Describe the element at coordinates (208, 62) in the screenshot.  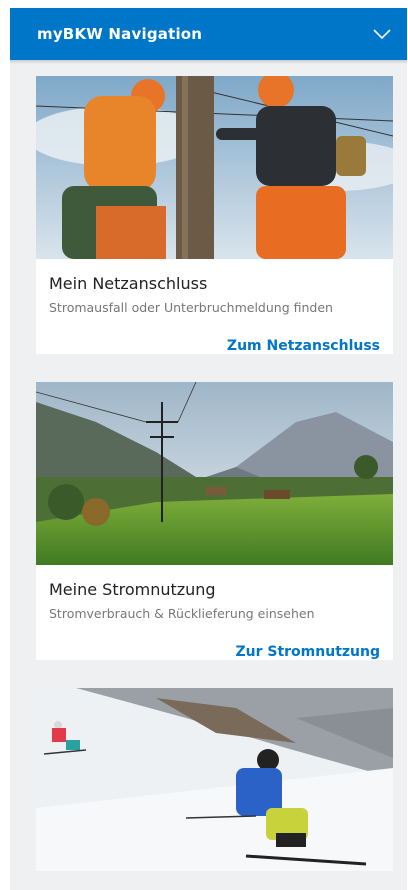
I see `nav-shadow` at that location.